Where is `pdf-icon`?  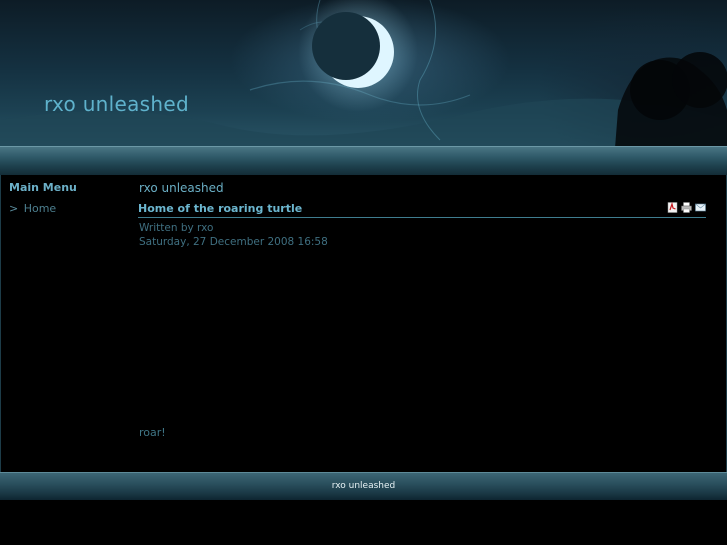 pdf-icon is located at coordinates (672, 207).